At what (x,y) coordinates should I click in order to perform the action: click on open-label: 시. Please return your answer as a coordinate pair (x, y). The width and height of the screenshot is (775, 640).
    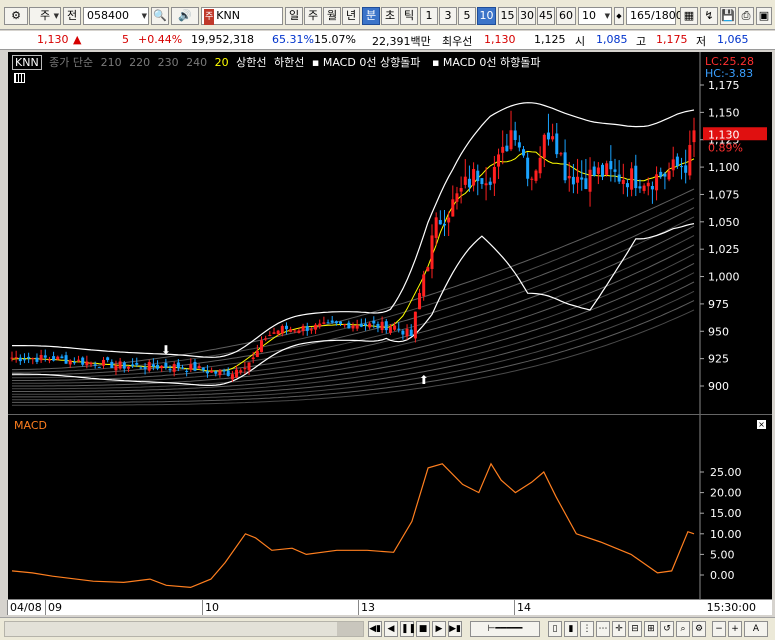
    Looking at the image, I should click on (580, 41).